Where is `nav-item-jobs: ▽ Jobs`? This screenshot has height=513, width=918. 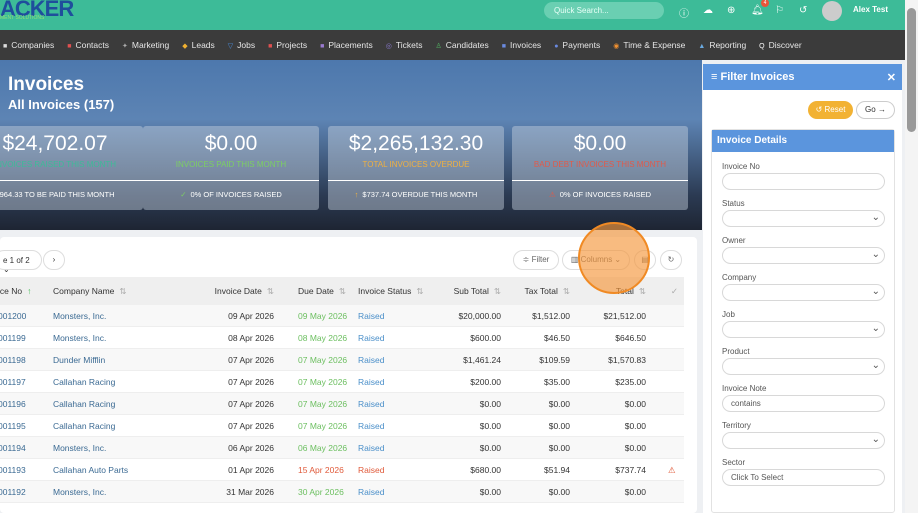 nav-item-jobs: ▽ Jobs is located at coordinates (241, 45).